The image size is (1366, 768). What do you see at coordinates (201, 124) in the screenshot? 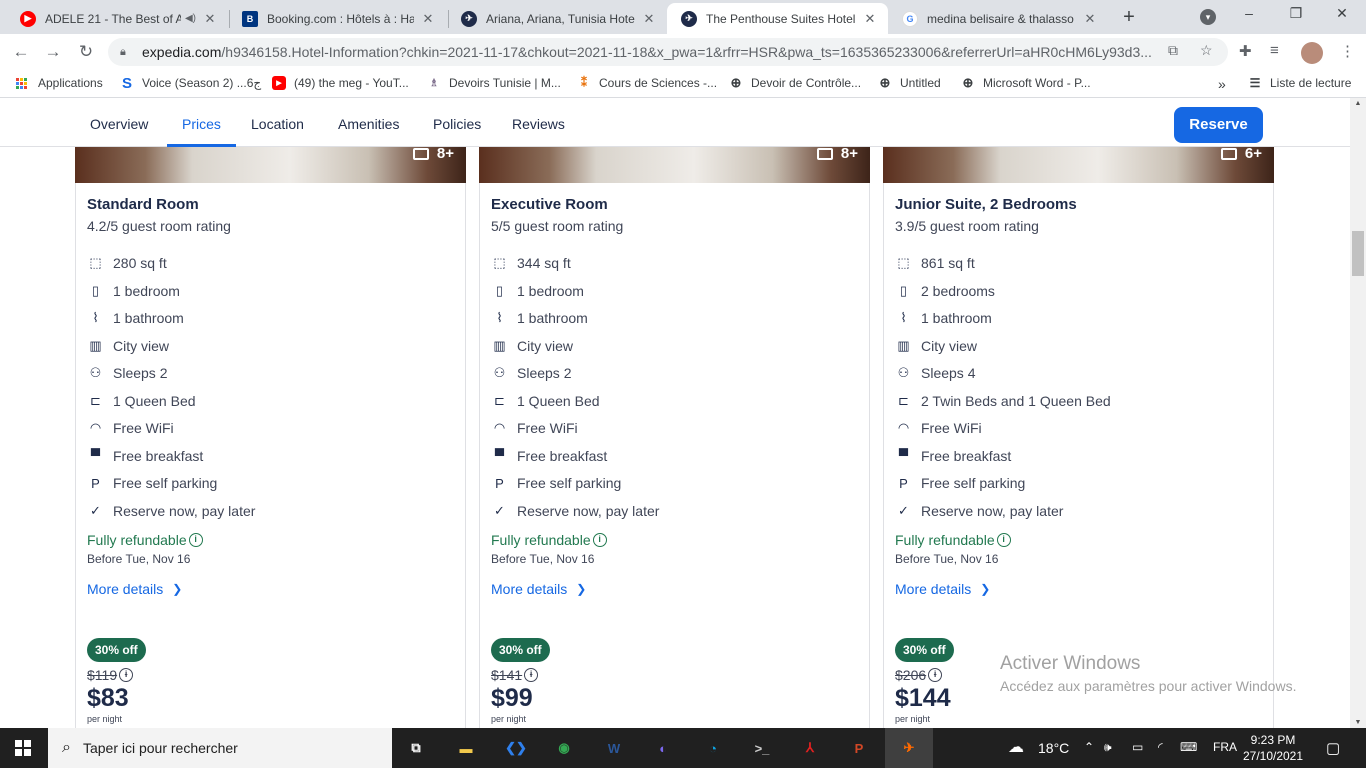
I see `tab-prices: Prices` at bounding box center [201, 124].